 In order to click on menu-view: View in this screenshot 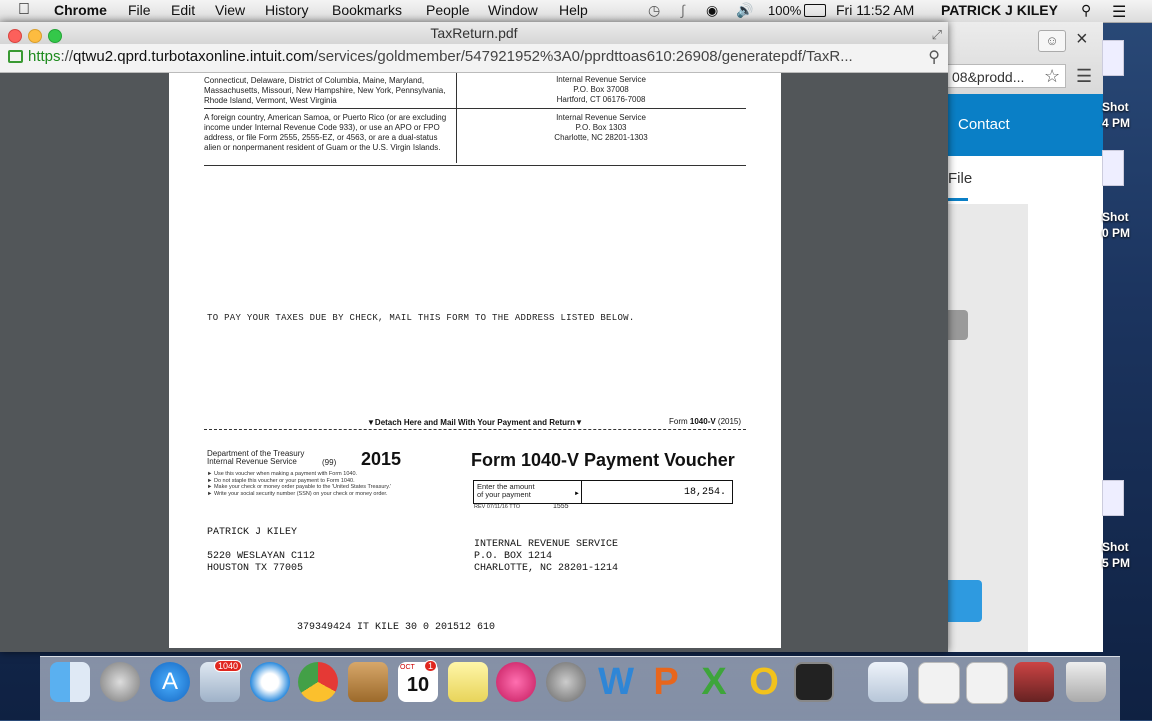, I will do `click(230, 10)`.